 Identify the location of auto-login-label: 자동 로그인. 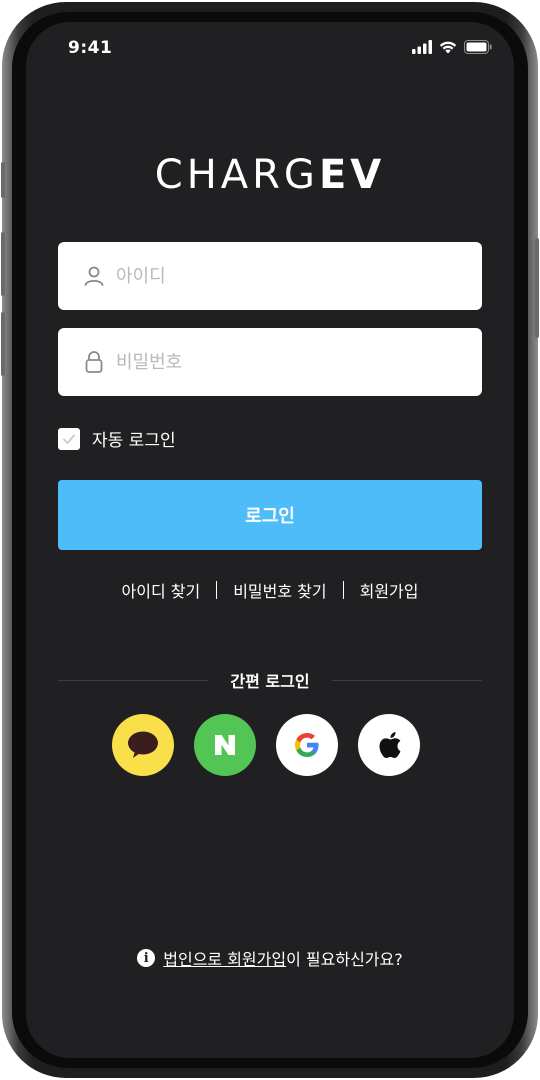
(134, 441).